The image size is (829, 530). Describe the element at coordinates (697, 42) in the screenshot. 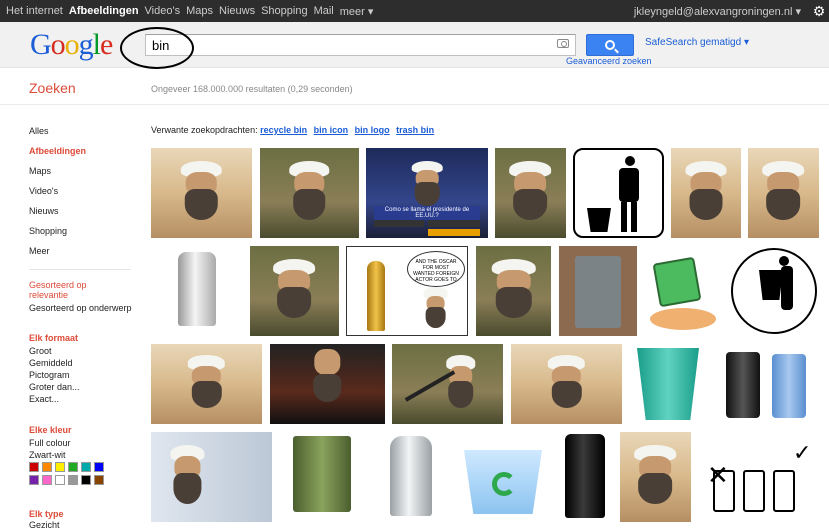

I see `safesearch-dropdown: SafeSearch gematigd ▾` at that location.